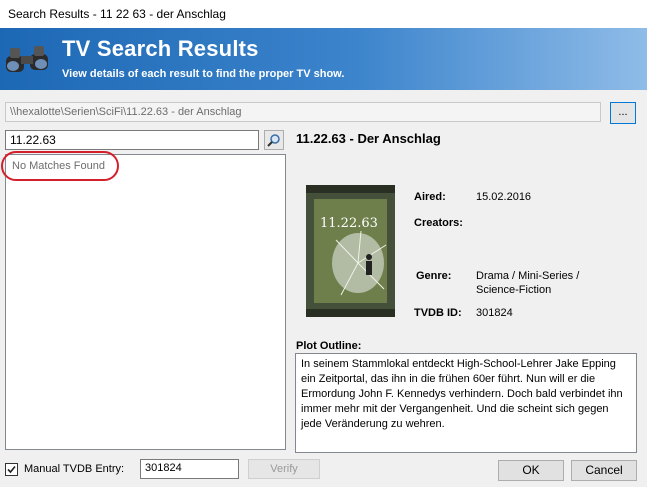  I want to click on search-icon, so click(273, 140).